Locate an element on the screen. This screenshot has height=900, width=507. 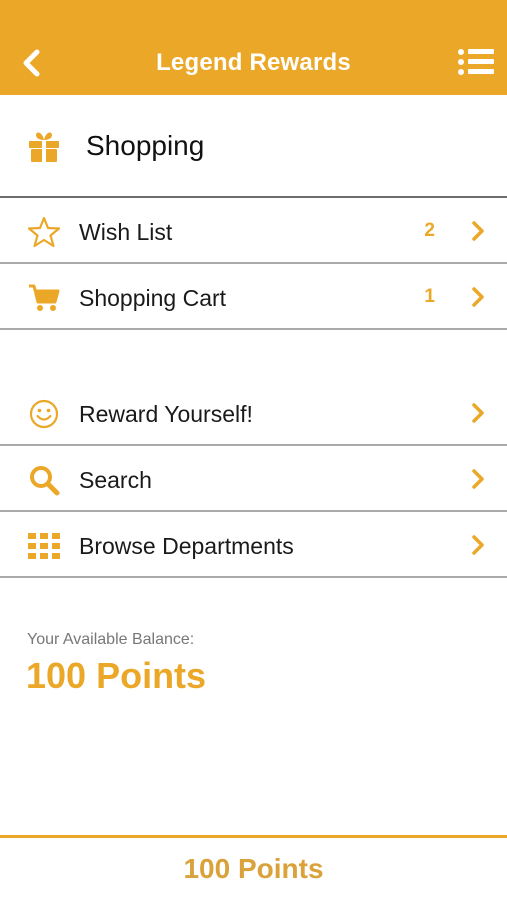
gift-icon is located at coordinates (44, 149).